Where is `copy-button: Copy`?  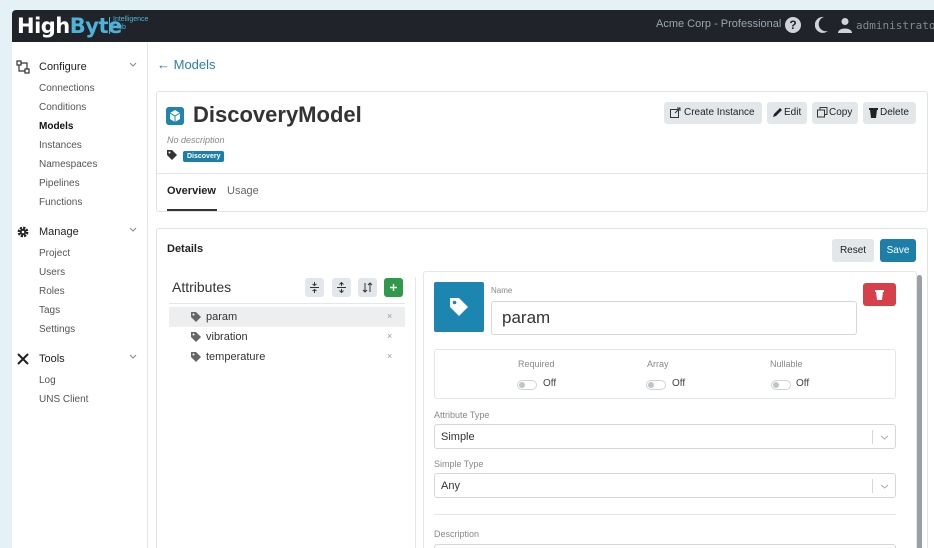
copy-button: Copy is located at coordinates (835, 113).